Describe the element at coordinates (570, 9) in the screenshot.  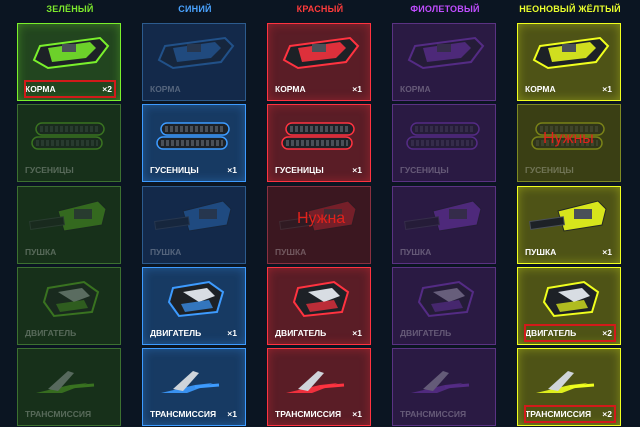
I see `column-title: НЕОНОВЫЙ ЖЁЛТЫЙ` at that location.